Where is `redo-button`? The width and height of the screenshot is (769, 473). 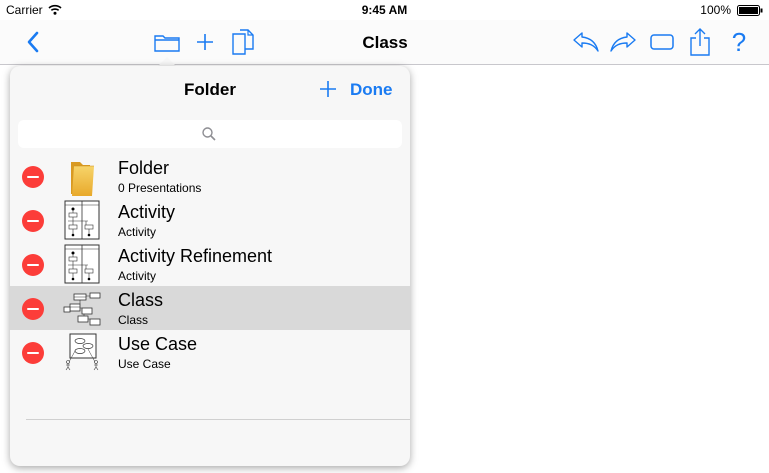 redo-button is located at coordinates (623, 42).